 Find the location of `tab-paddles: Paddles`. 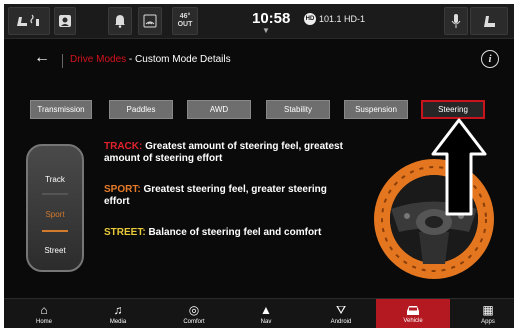

tab-paddles: Paddles is located at coordinates (141, 109).